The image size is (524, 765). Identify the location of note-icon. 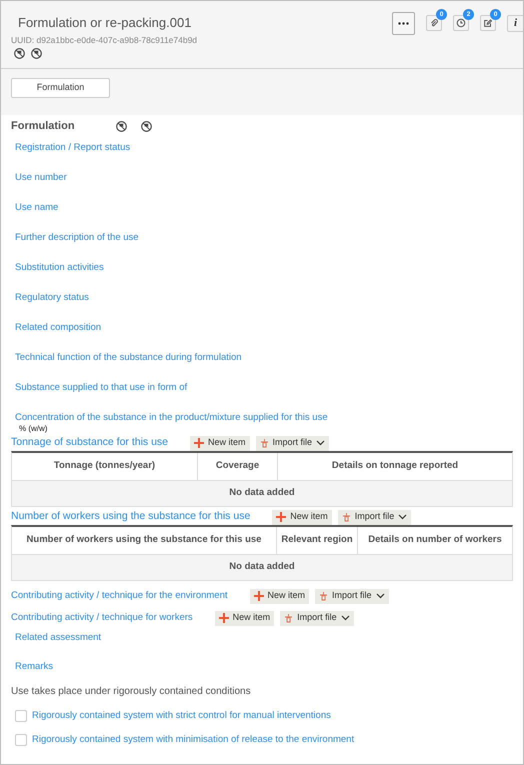
(488, 23).